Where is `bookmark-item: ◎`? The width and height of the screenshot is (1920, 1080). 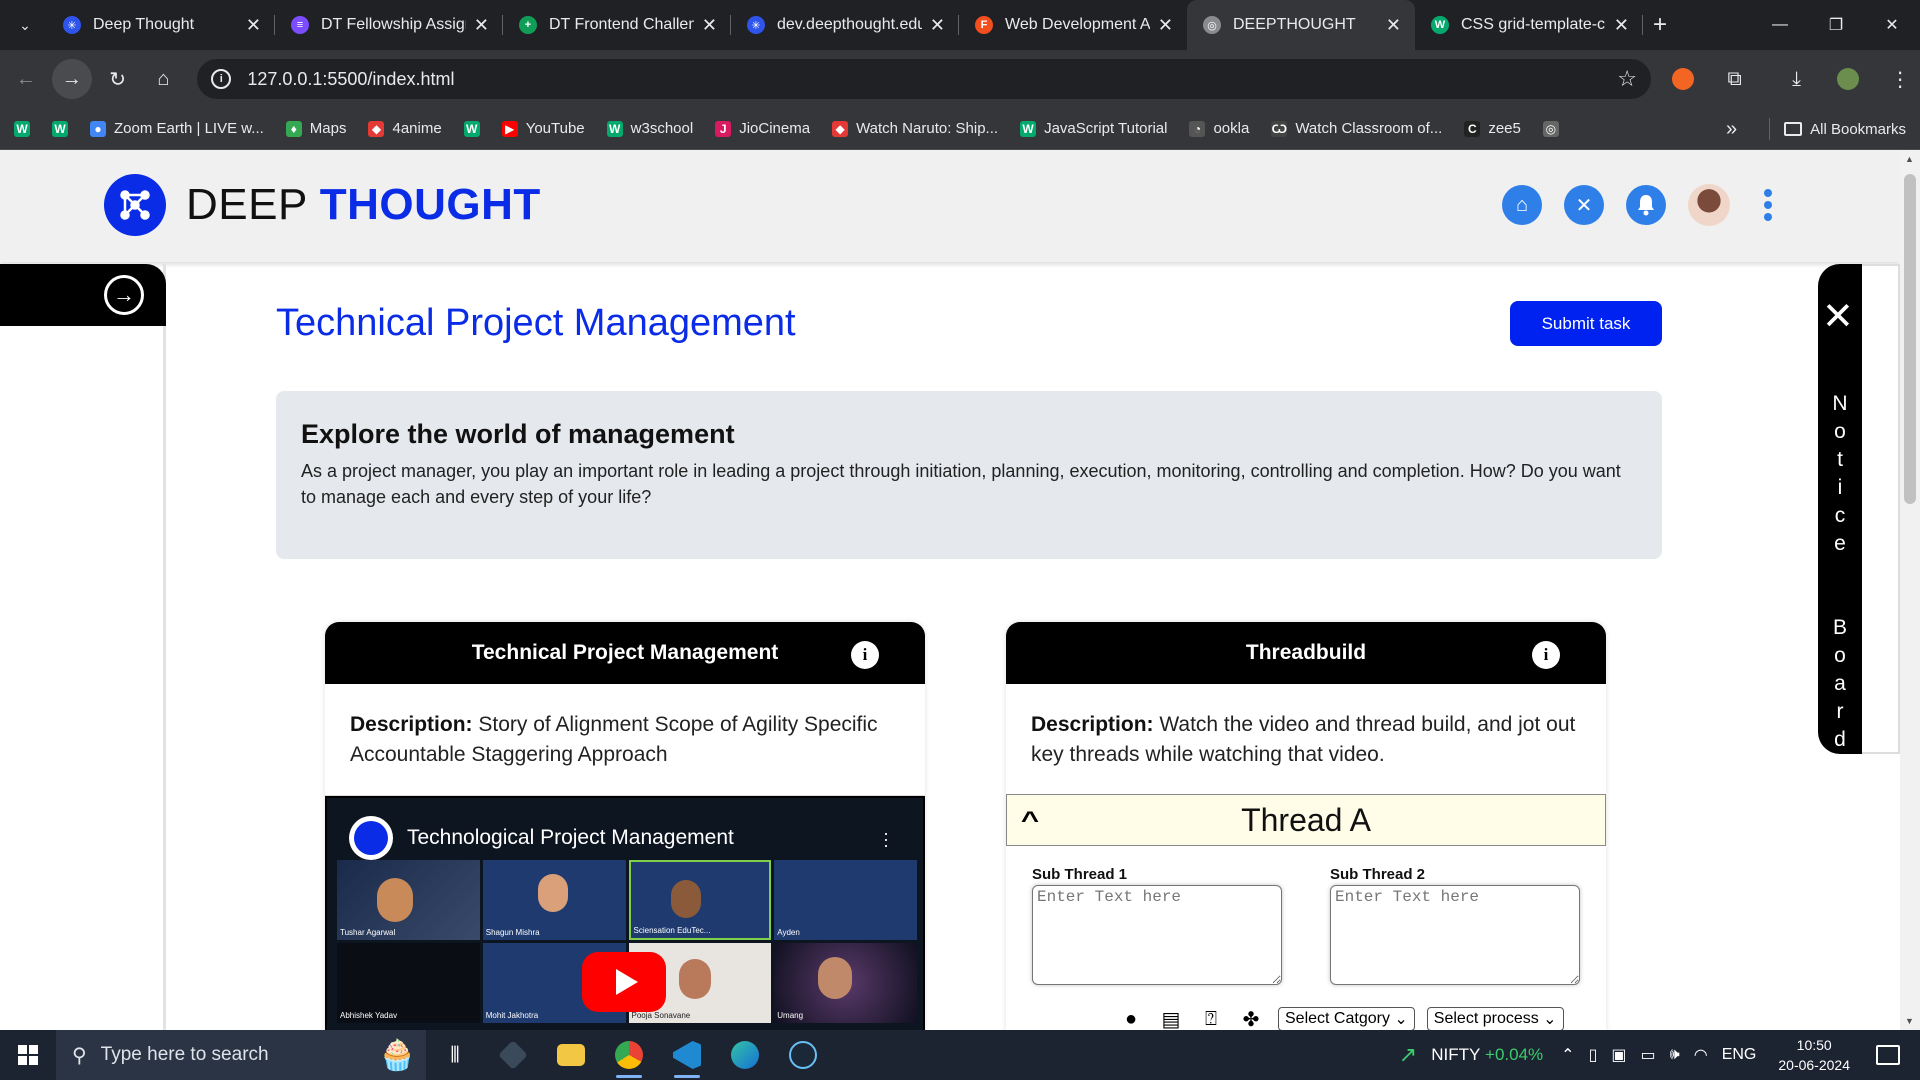 bookmark-item: ◎ is located at coordinates (1554, 128).